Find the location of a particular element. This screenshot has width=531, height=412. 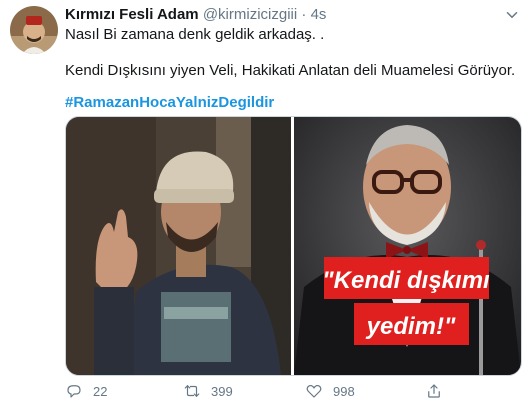

hashtag-link: #RamazanHocaYalnizDegildir is located at coordinates (169, 103).